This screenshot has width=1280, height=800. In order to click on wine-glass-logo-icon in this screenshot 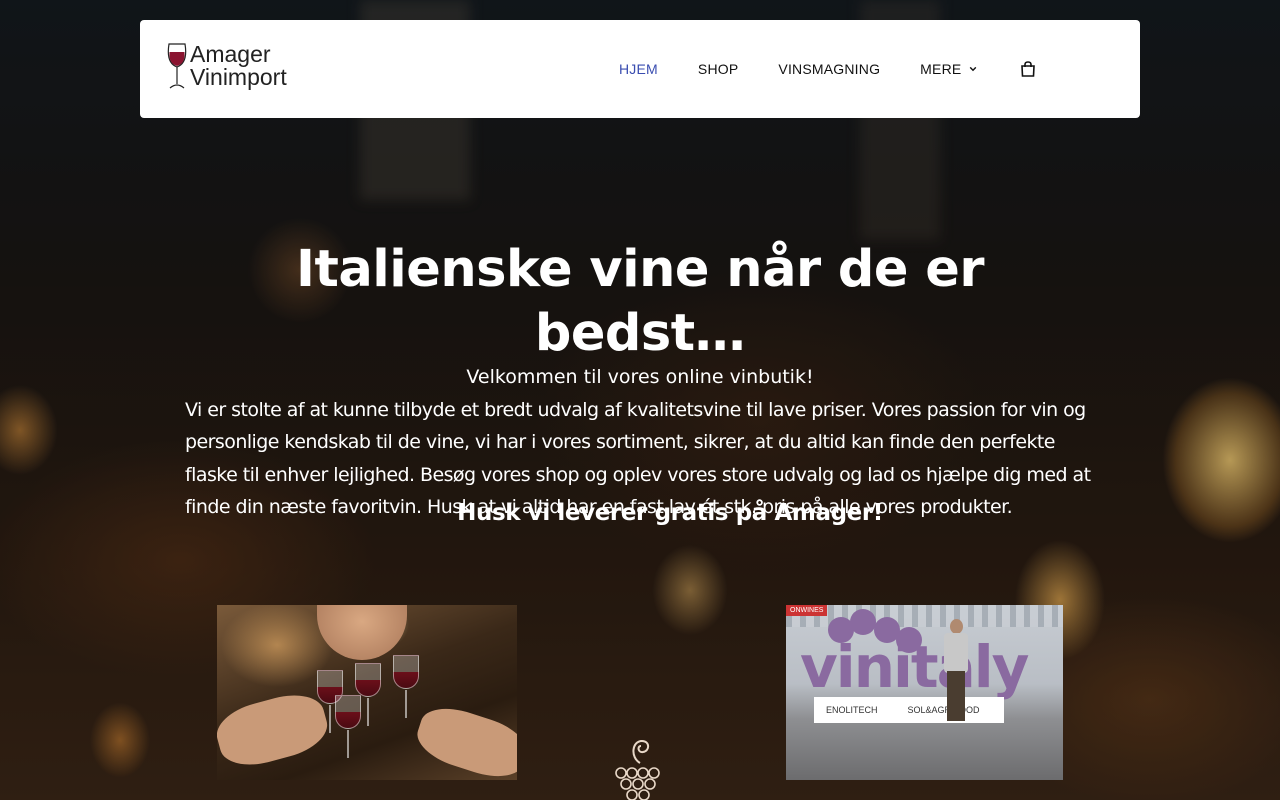, I will do `click(177, 66)`.